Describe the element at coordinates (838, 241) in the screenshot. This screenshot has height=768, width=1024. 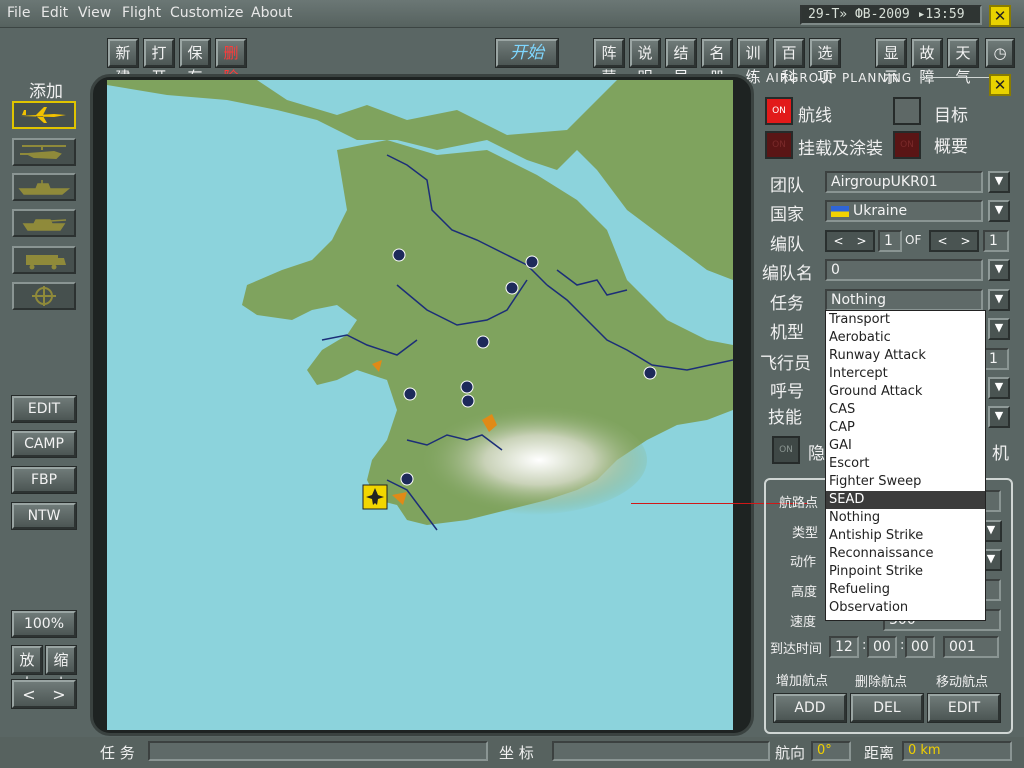
I see `formation-prev-icon: <` at that location.